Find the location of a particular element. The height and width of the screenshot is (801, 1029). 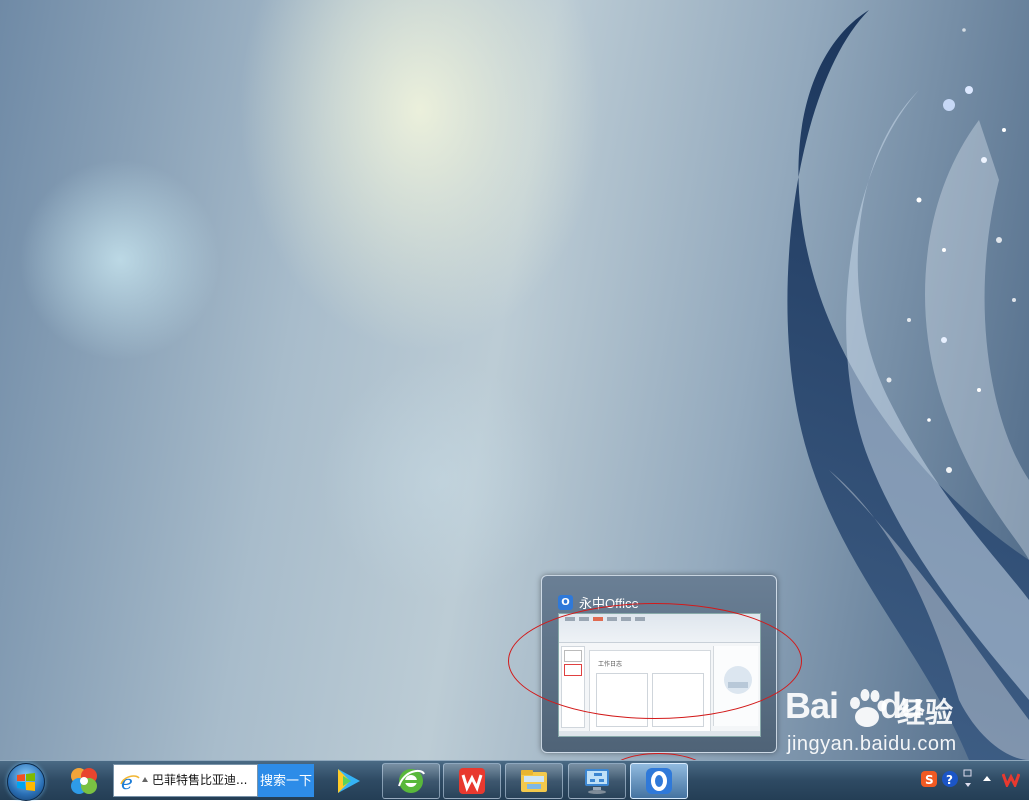

baidu-jingyan-watermark: Bai du 经验 jingyan.baidu.com is located at coordinates (882, 725).